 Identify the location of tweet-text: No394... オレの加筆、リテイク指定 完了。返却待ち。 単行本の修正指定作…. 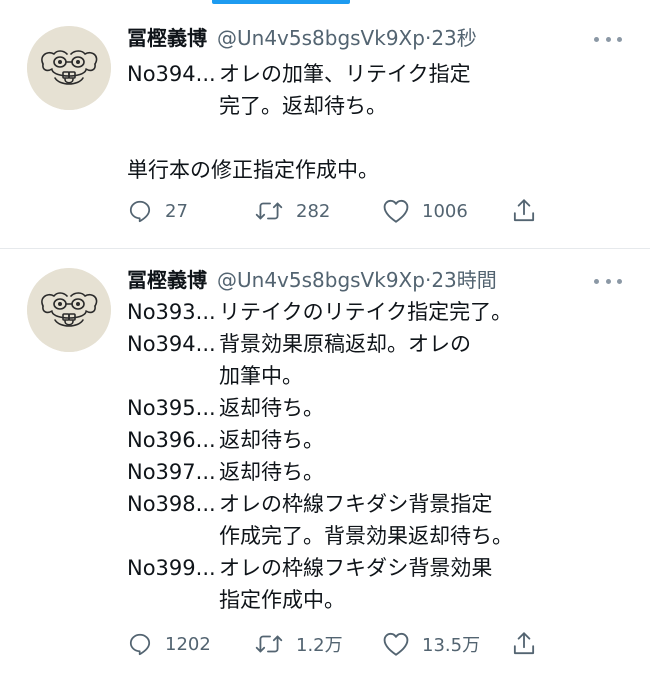
(382, 122).